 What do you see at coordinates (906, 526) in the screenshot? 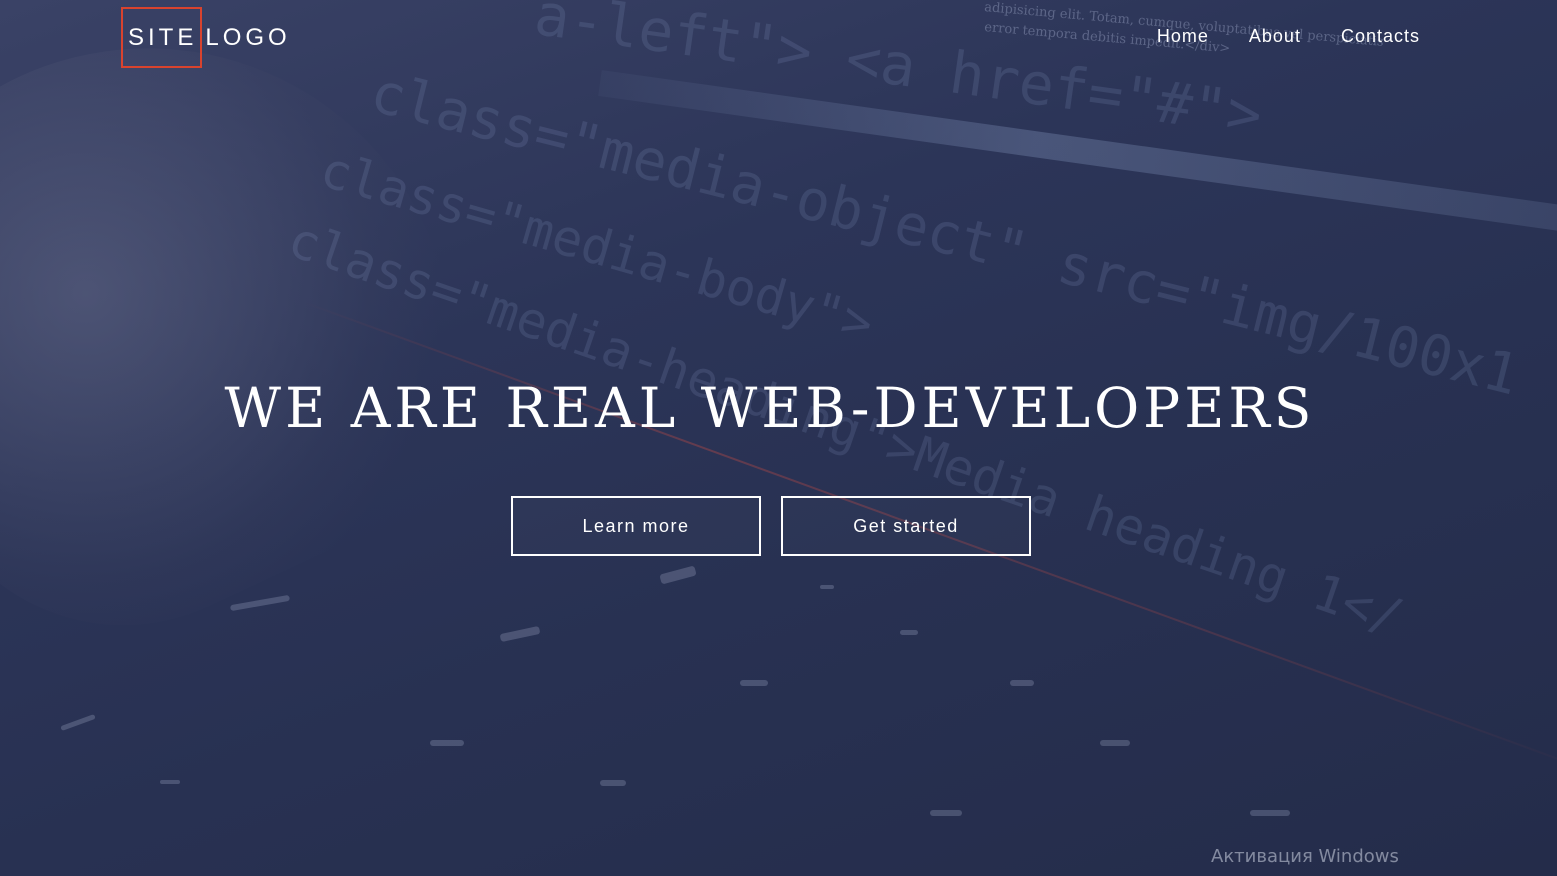
I see `get-started-button: Get started` at bounding box center [906, 526].